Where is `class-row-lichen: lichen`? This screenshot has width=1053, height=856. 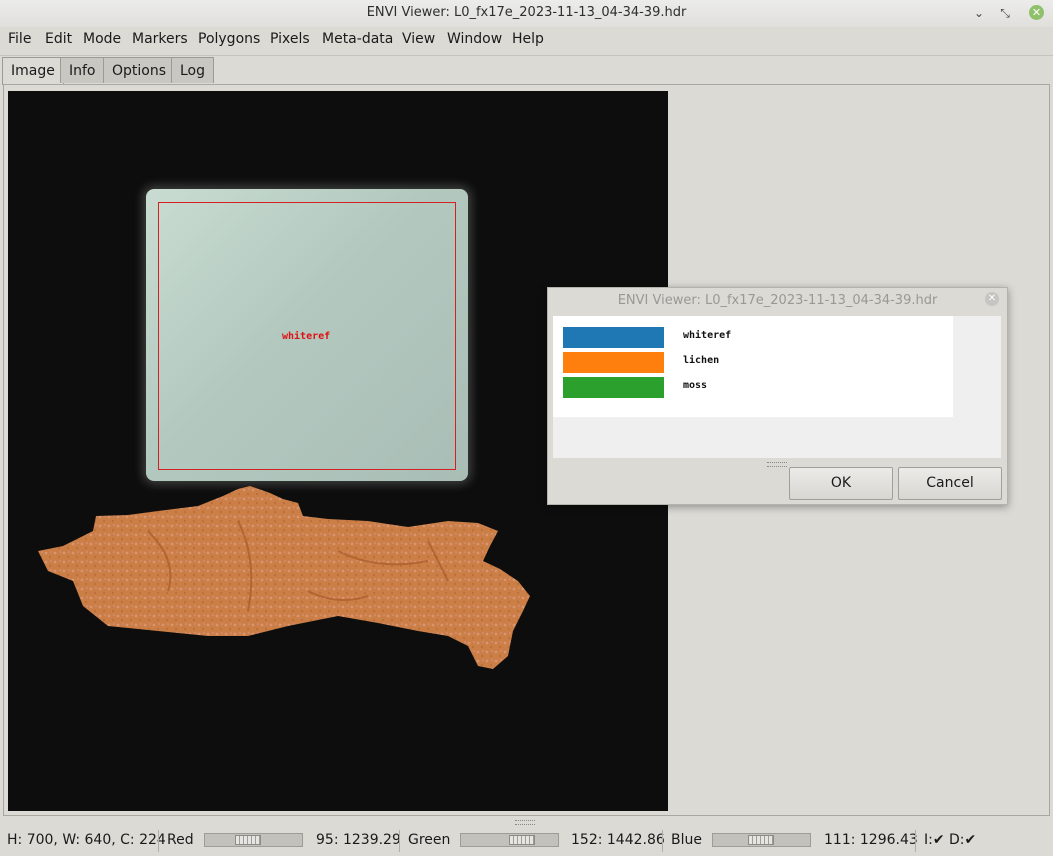
class-row-lichen: lichen is located at coordinates (753, 363).